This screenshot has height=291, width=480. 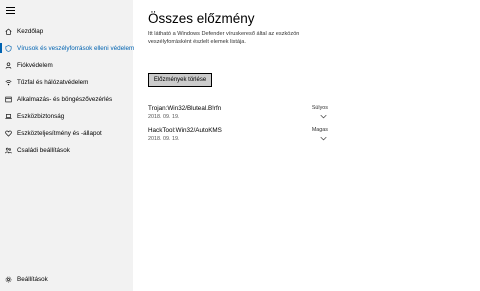 What do you see at coordinates (8, 133) in the screenshot?
I see `heart-icon` at bounding box center [8, 133].